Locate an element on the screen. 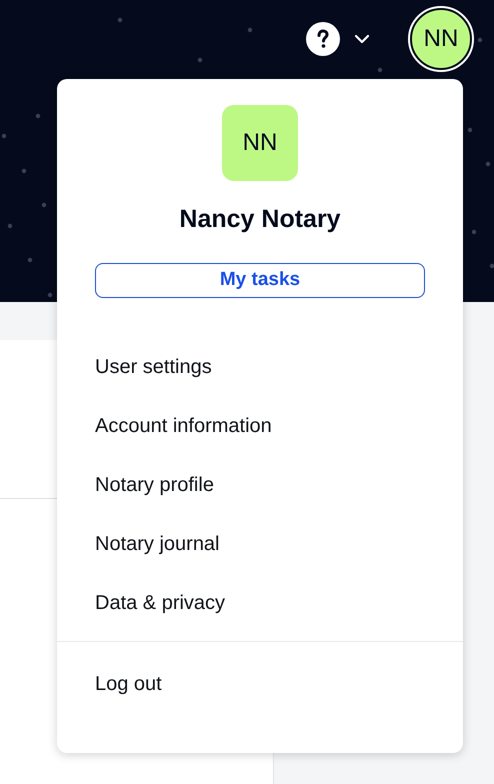 The image size is (494, 784). question-mark-icon is located at coordinates (323, 39).